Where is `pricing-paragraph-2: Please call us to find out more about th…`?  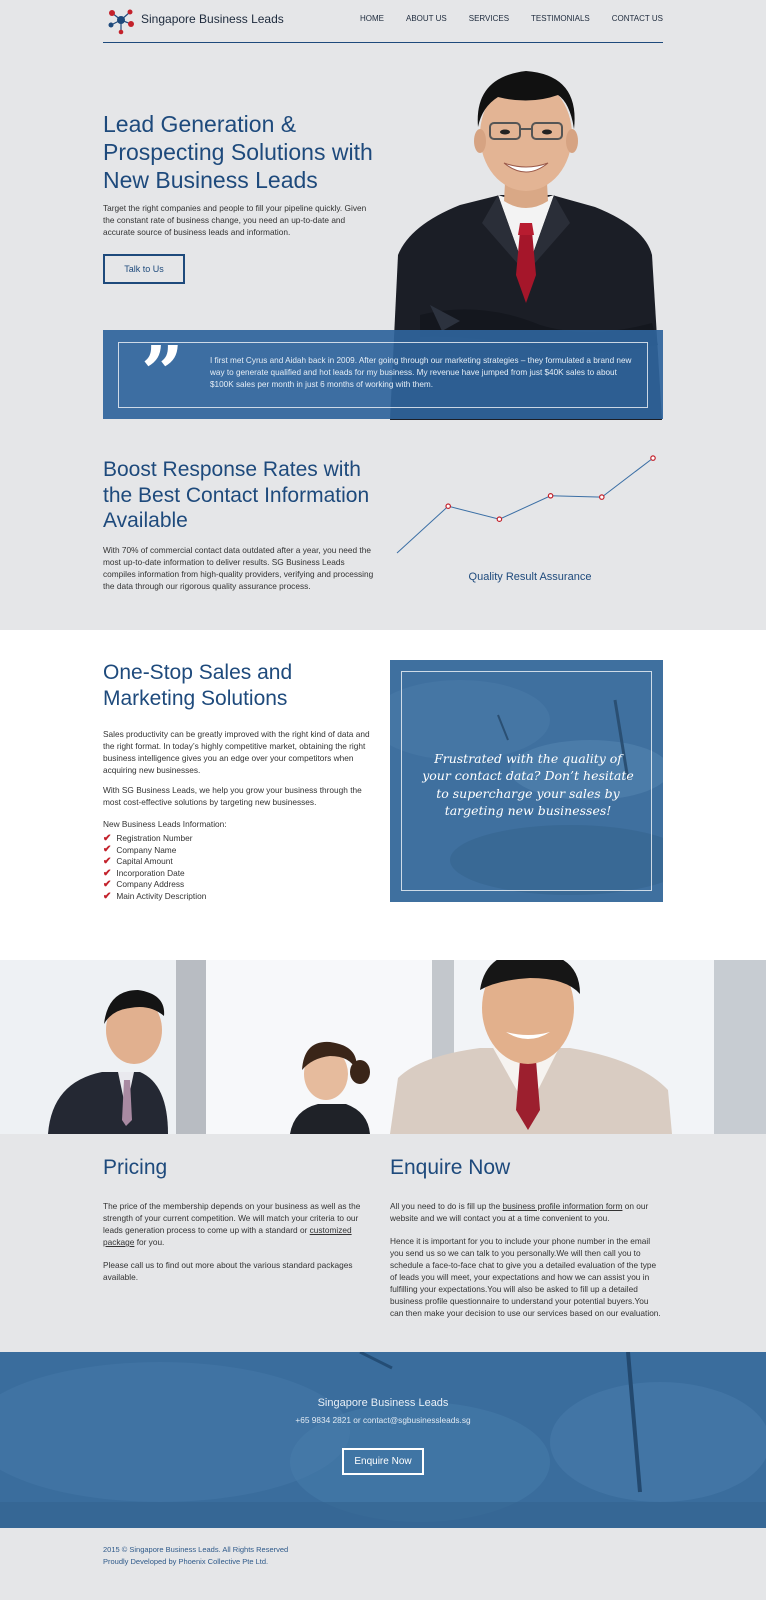 pricing-paragraph-2: Please call us to find out more about th… is located at coordinates (228, 1271).